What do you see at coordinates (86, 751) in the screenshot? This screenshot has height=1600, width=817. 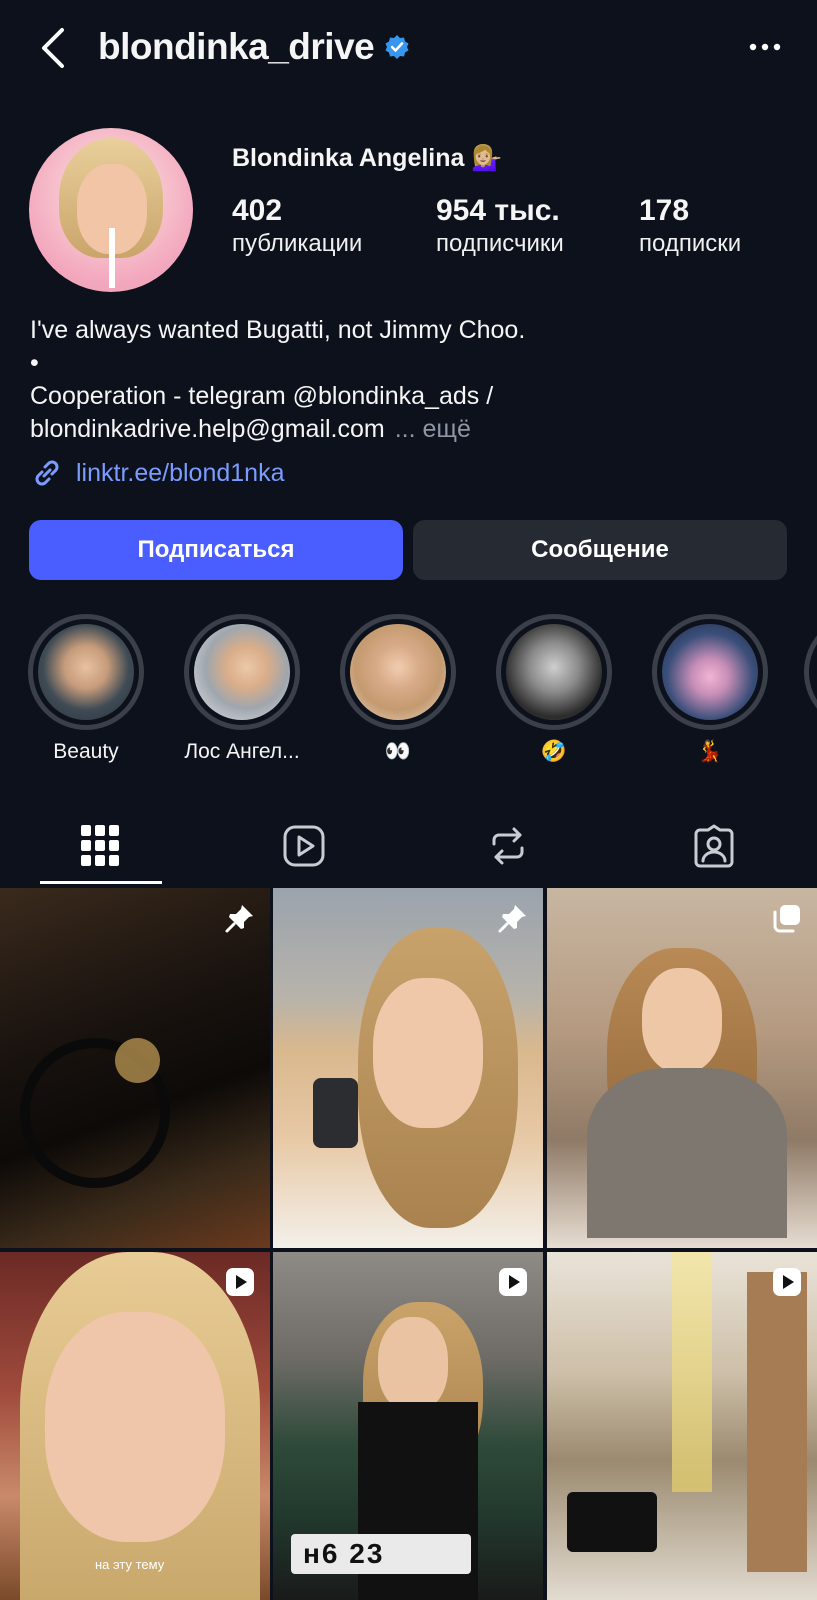 I see `highlight-label: Beauty` at bounding box center [86, 751].